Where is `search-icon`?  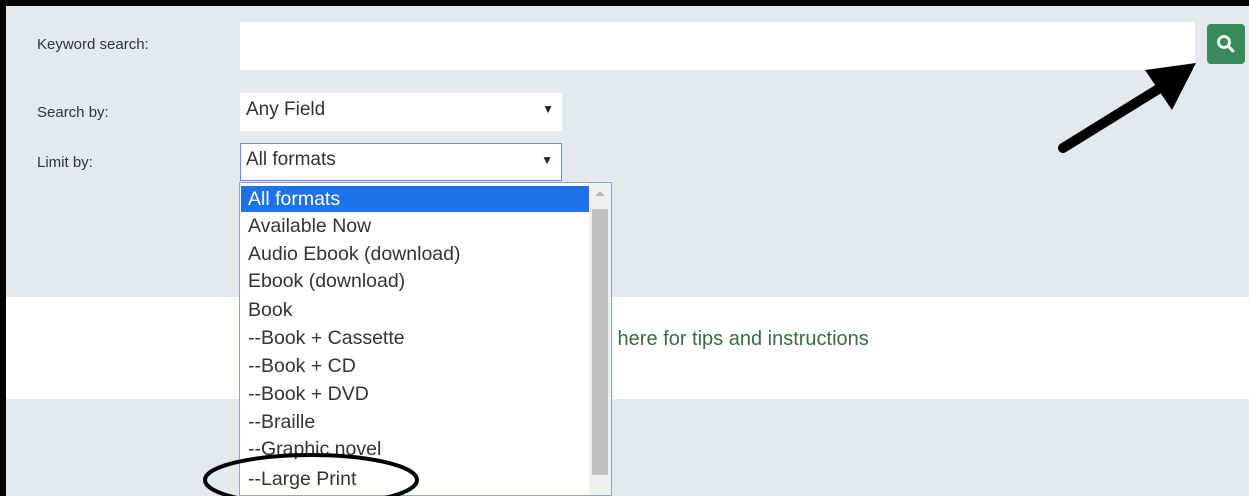
search-icon is located at coordinates (1226, 44).